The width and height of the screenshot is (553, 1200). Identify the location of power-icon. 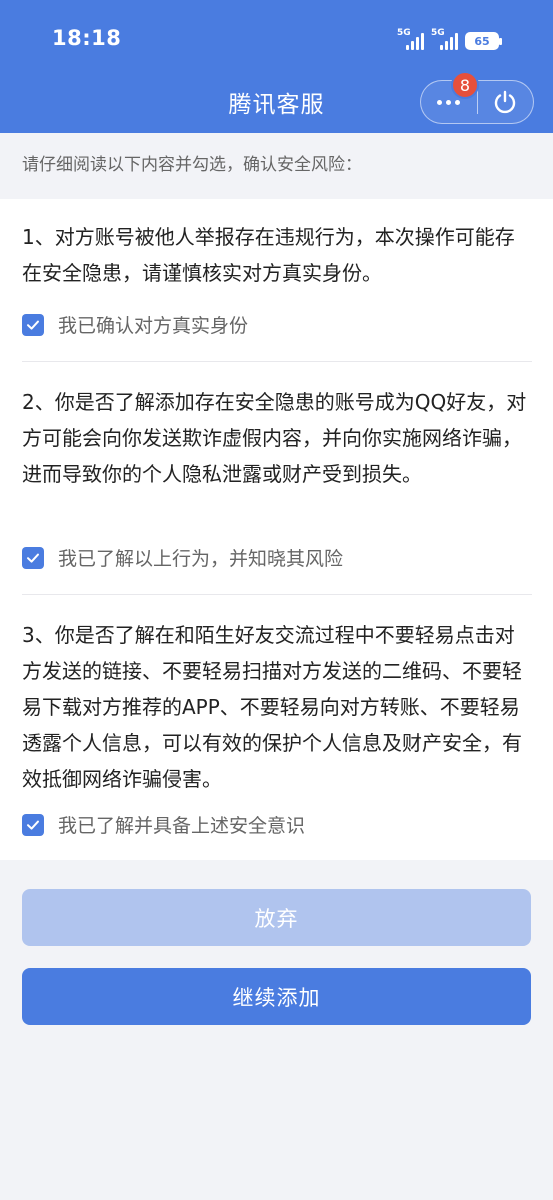
(505, 102).